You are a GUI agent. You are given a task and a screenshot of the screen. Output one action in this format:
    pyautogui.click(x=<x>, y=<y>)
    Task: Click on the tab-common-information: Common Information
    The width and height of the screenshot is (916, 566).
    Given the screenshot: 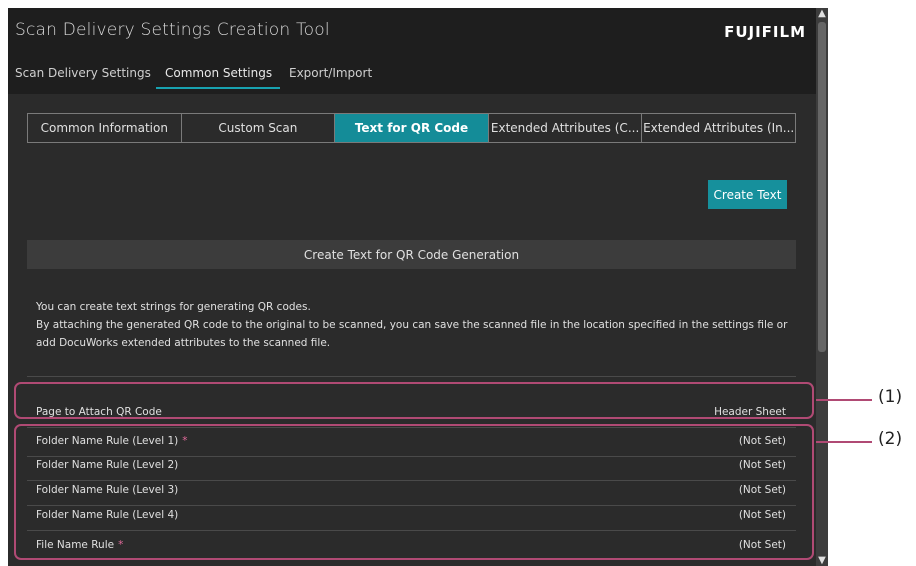 What is the action you would take?
    pyautogui.click(x=105, y=128)
    